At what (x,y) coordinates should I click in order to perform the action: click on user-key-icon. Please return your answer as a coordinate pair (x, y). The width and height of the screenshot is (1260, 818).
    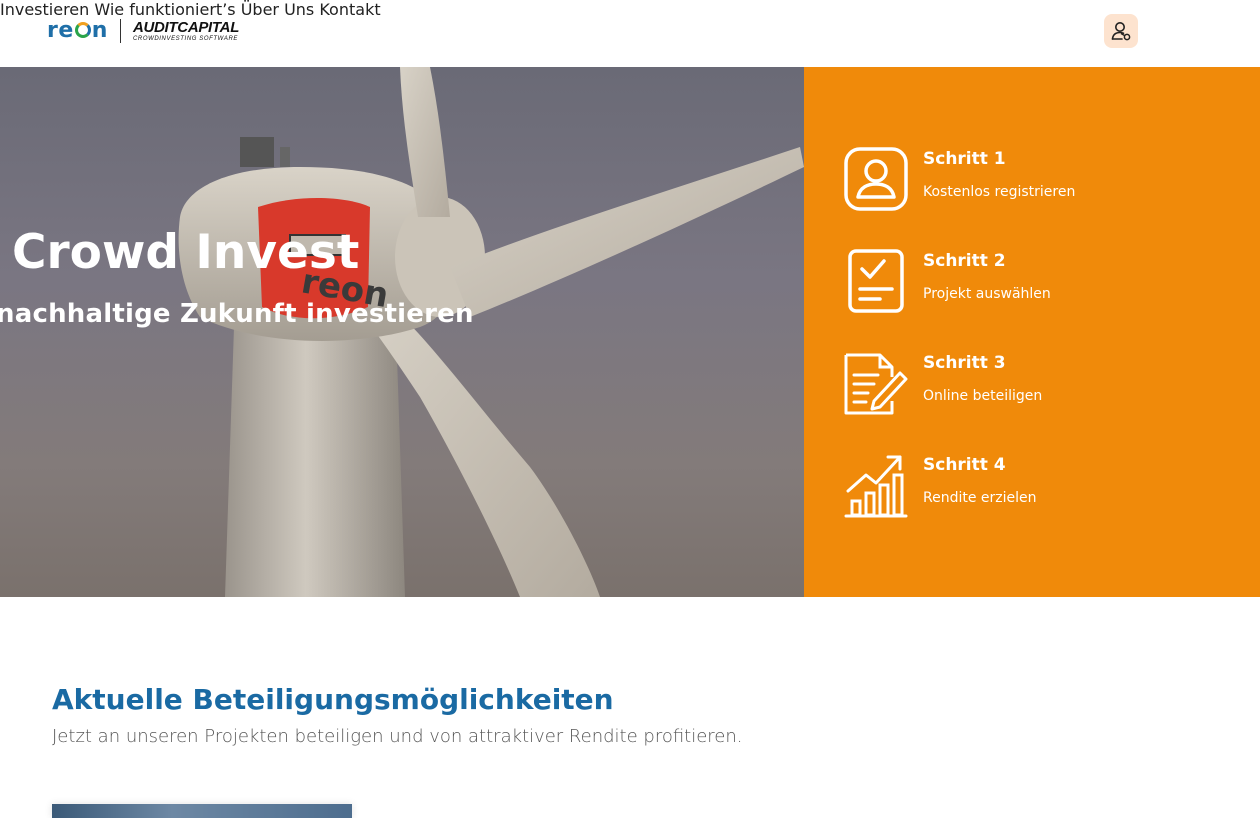
    Looking at the image, I should click on (1121, 31).